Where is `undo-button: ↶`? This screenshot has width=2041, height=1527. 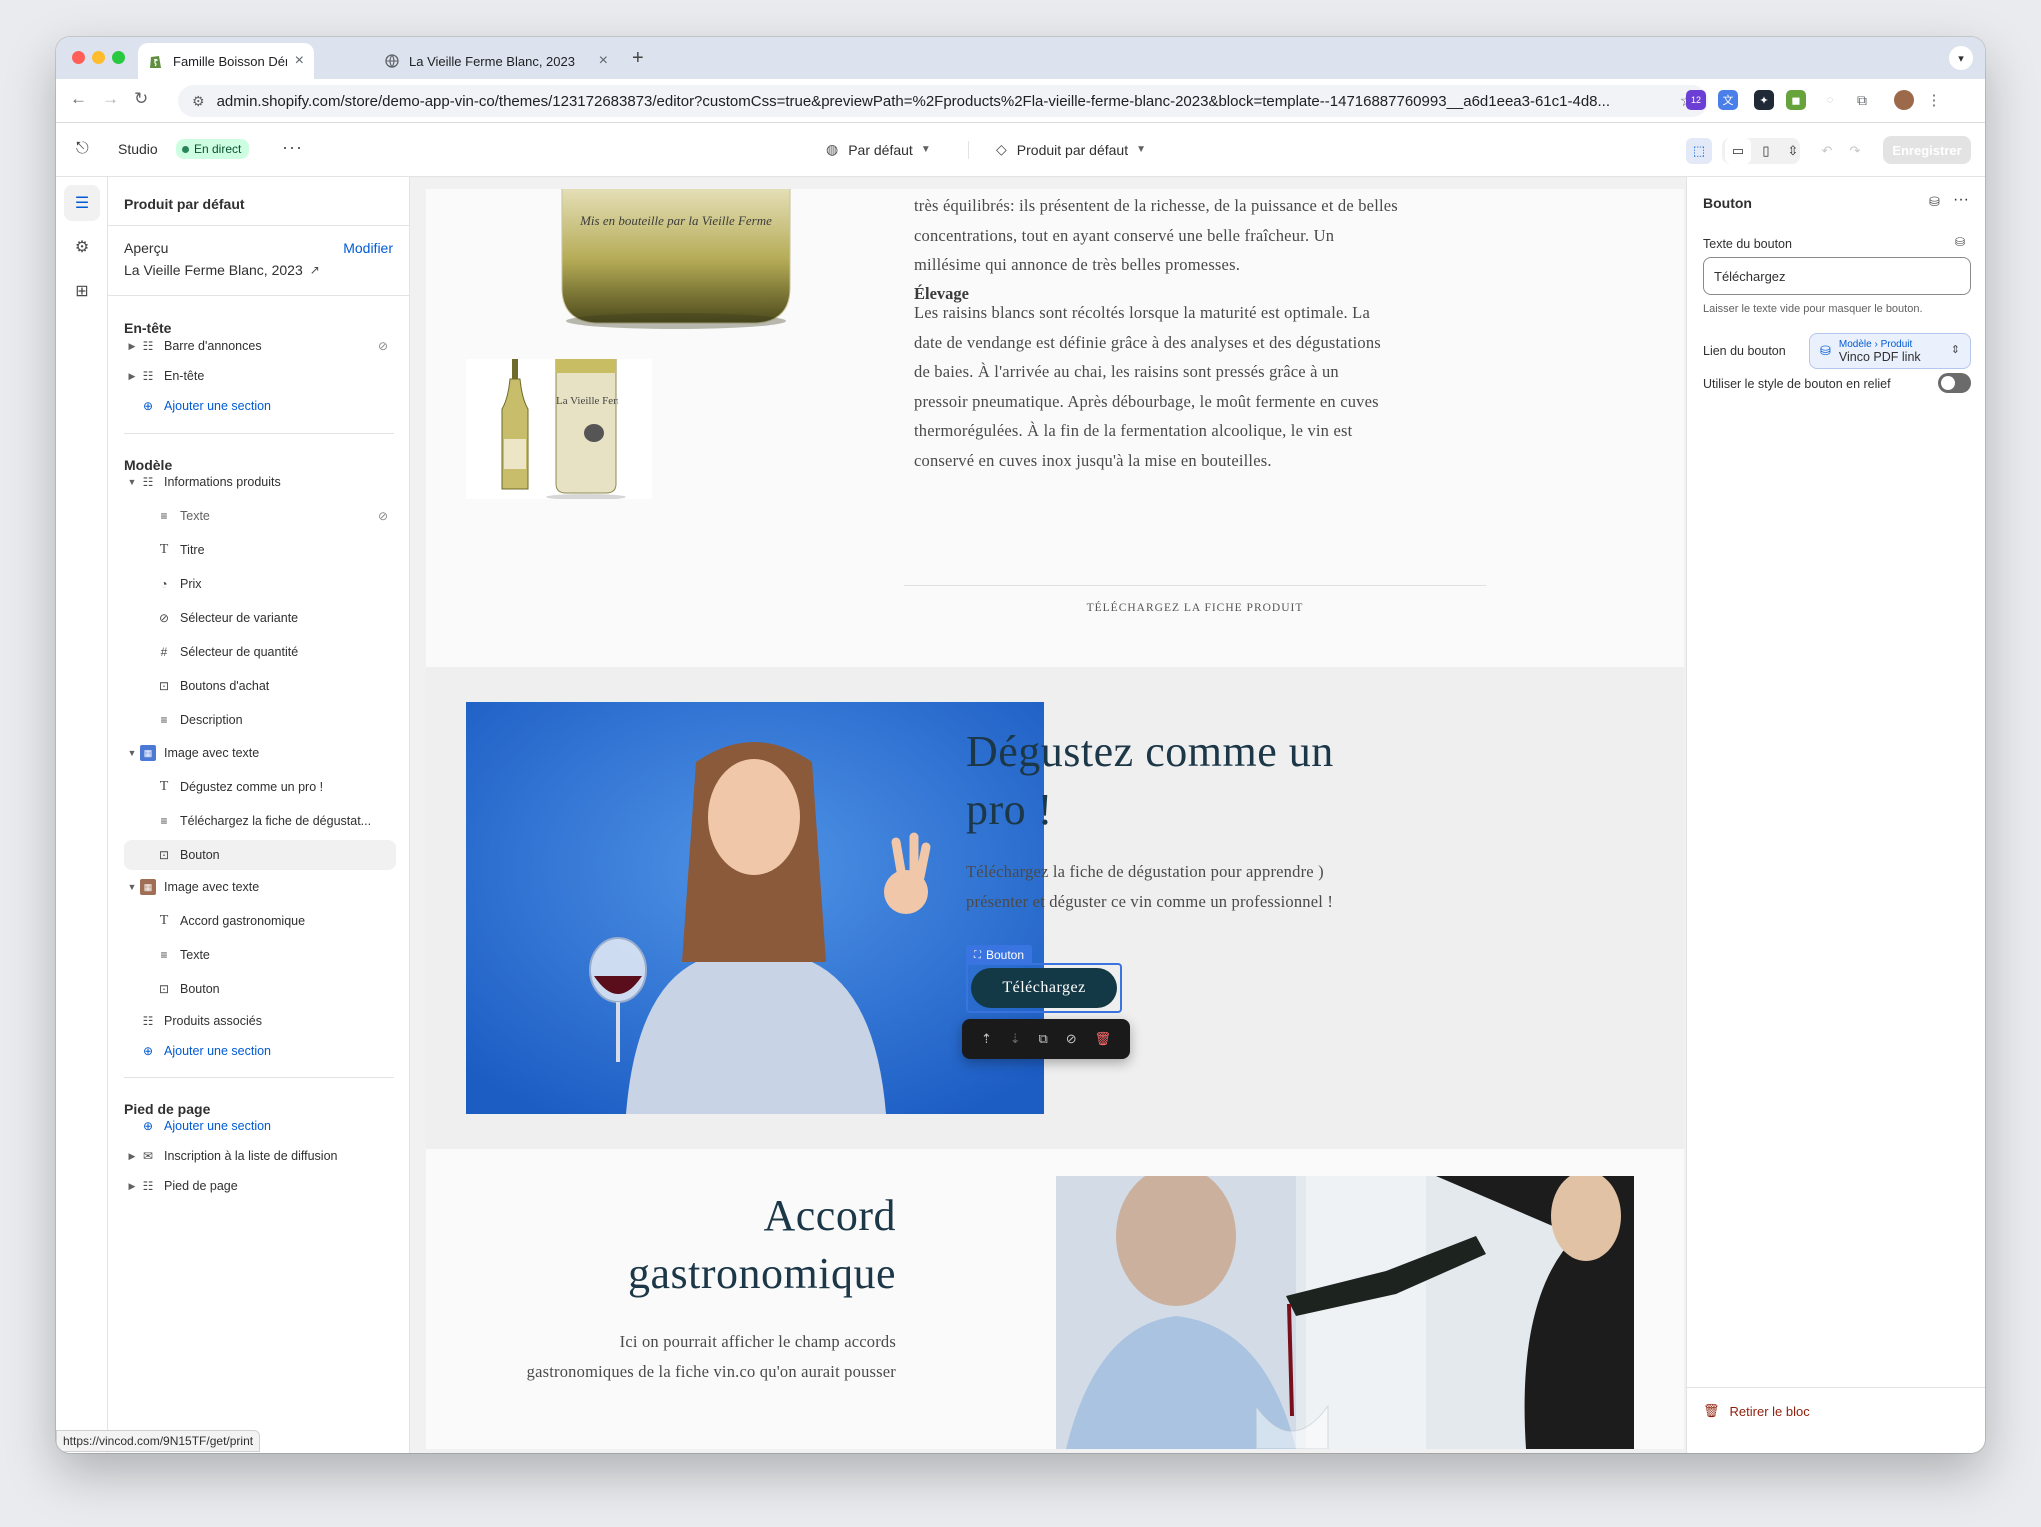 undo-button: ↶ is located at coordinates (1827, 151).